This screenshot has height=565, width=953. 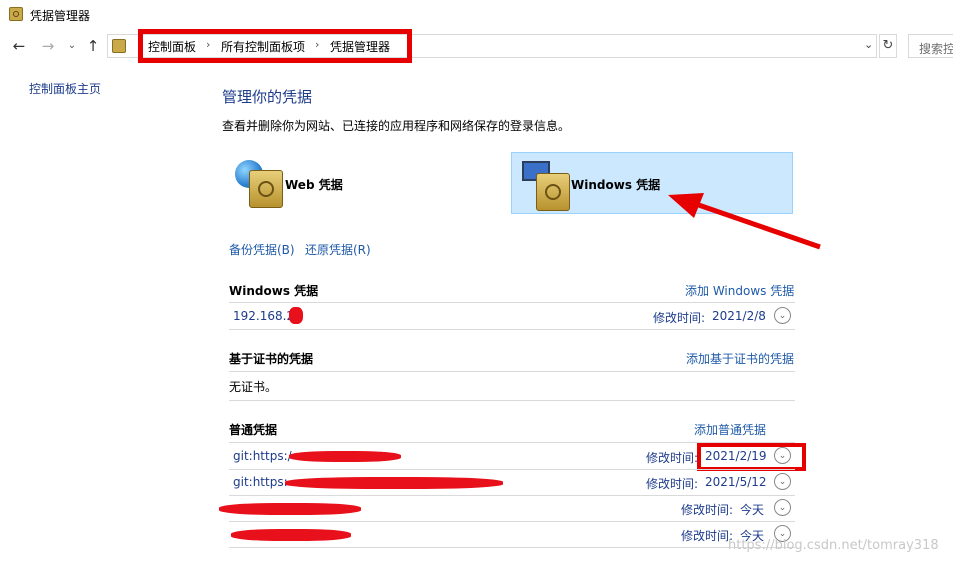 I want to click on credential-name: git:https:/, so click(x=262, y=456).